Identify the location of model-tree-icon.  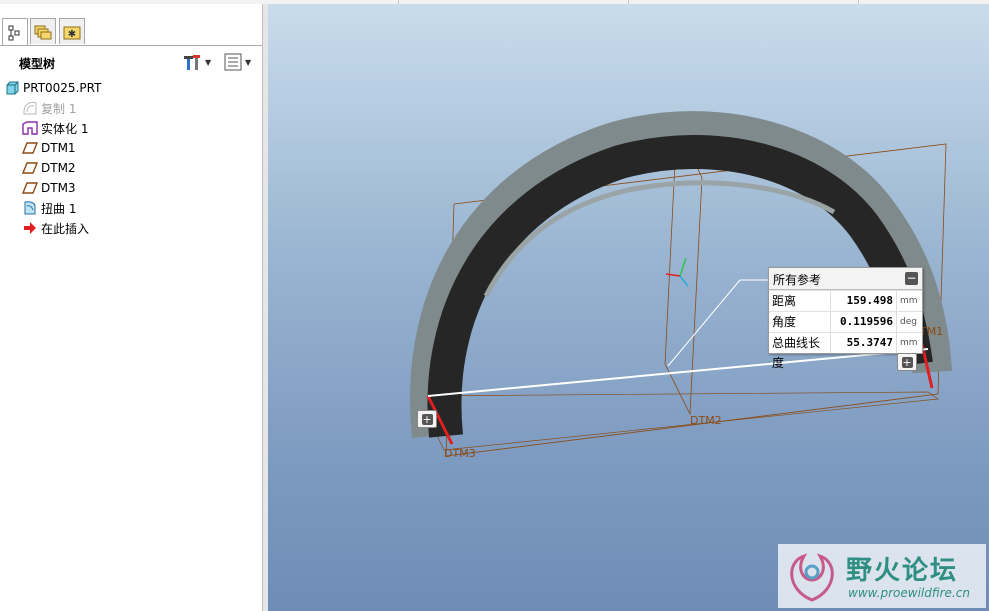
(14, 32).